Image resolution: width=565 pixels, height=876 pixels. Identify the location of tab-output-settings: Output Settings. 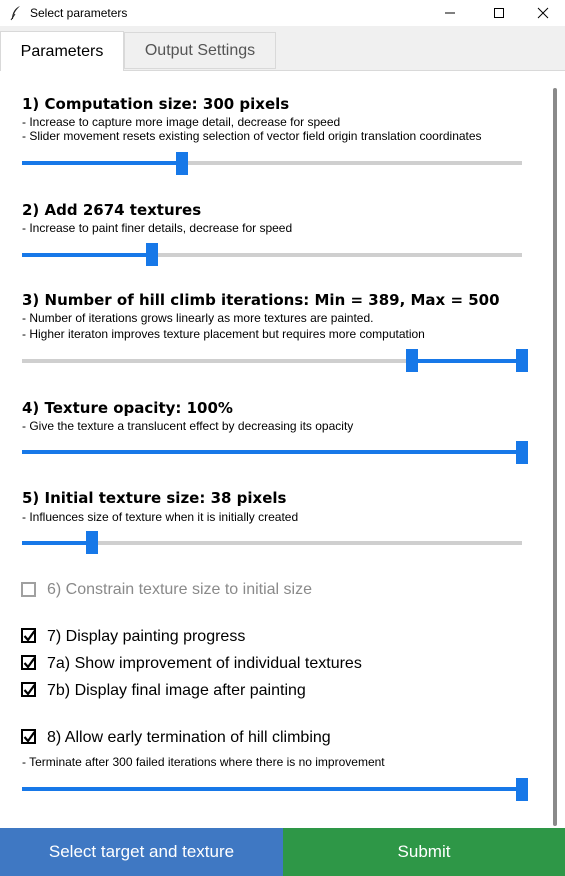
(200, 50).